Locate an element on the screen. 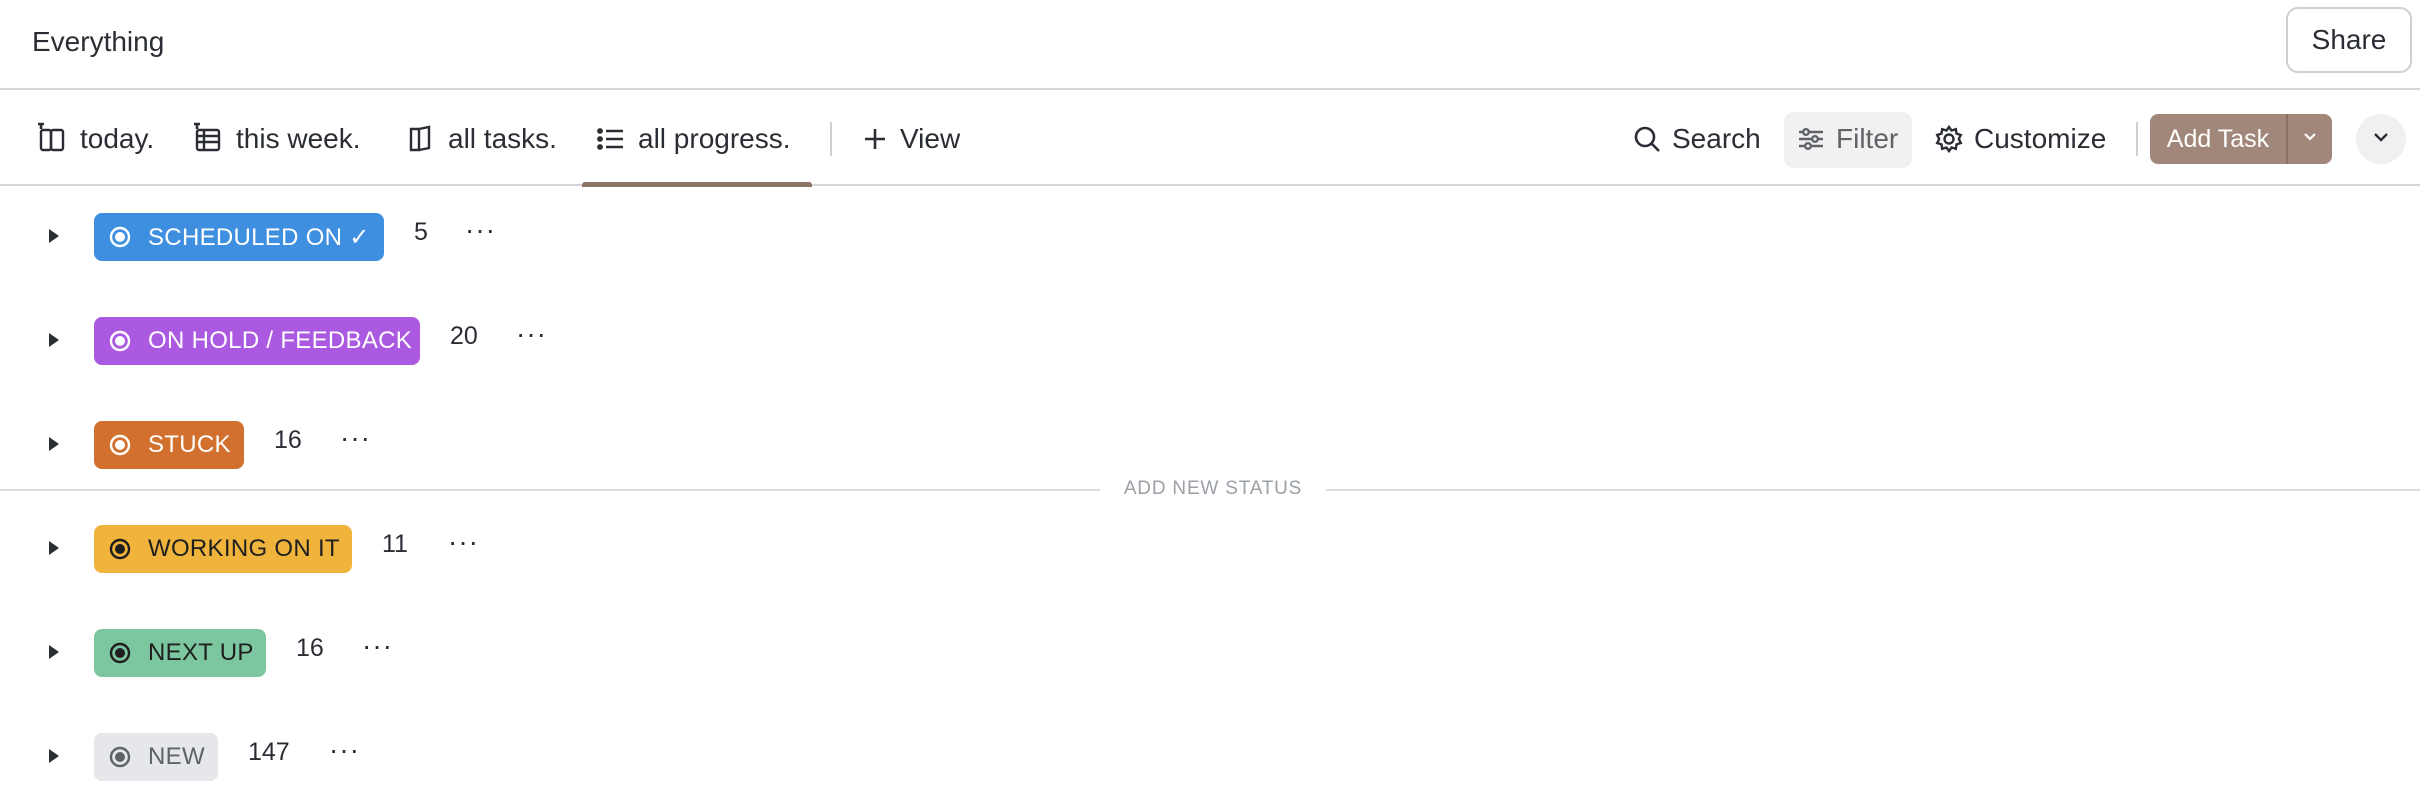 Image resolution: width=2420 pixels, height=806 pixels. search-icon is located at coordinates (1647, 139).